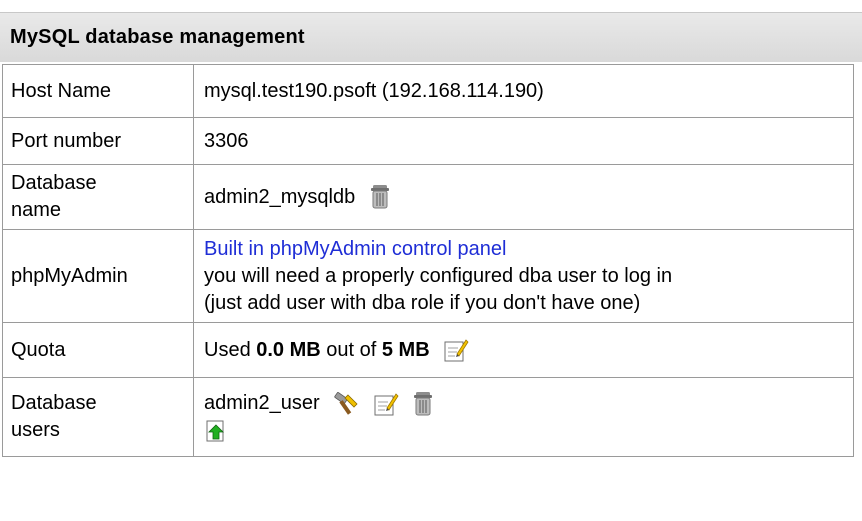  What do you see at coordinates (36, 210) in the screenshot?
I see `database-name-label-line2: name` at bounding box center [36, 210].